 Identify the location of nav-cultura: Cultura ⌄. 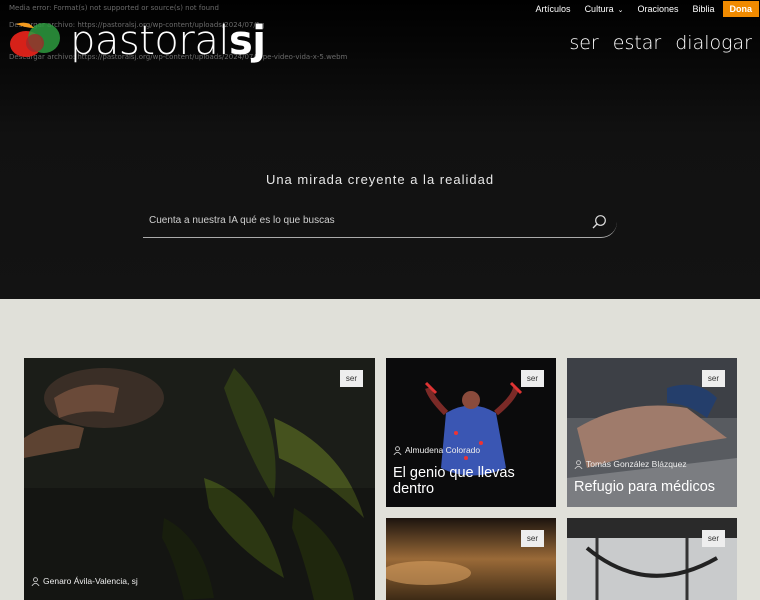
(604, 9).